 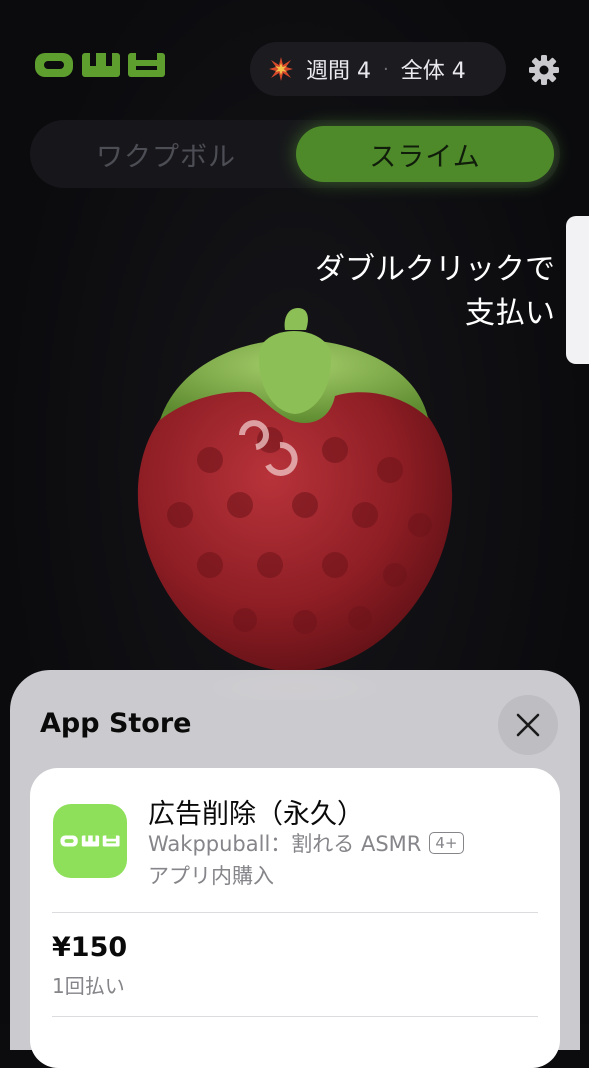 I want to click on close-icon, so click(x=528, y=725).